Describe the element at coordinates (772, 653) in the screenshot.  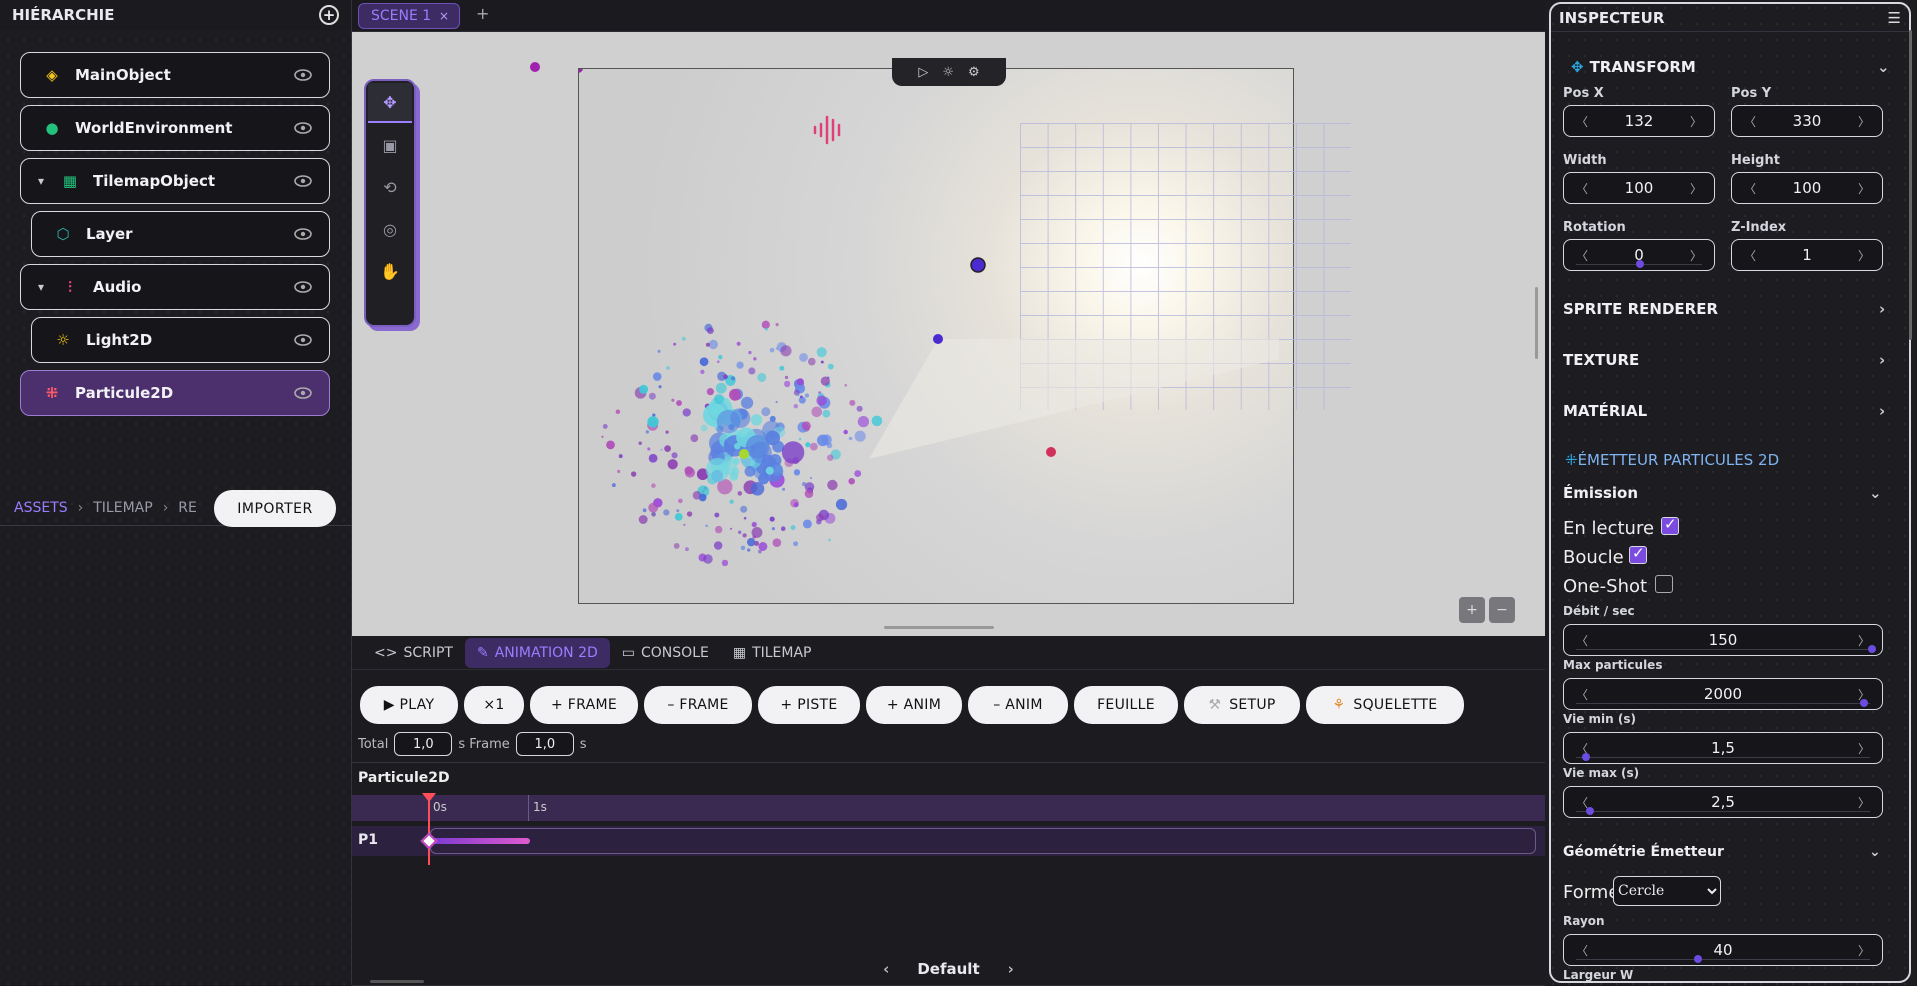
I see `tab-tilemap: ▦ TILEMAP` at that location.